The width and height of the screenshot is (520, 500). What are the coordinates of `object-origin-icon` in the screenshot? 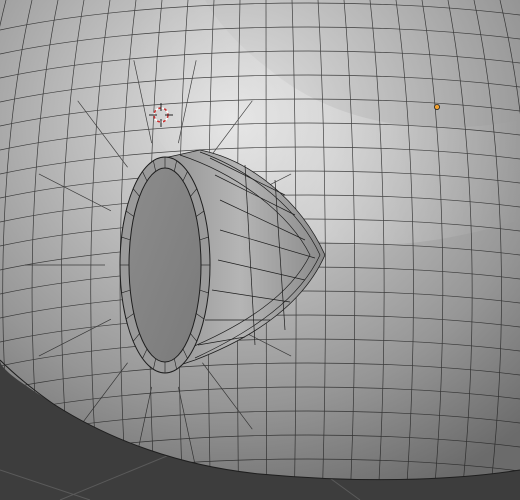 It's located at (436, 107).